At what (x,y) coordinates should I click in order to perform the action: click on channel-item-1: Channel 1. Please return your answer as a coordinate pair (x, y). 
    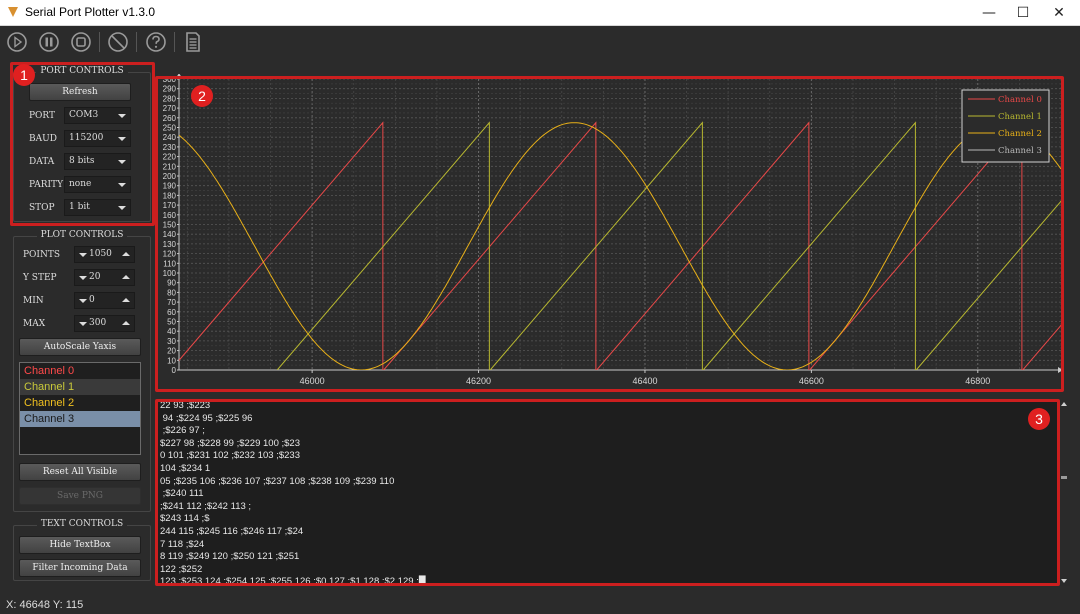
    Looking at the image, I should click on (80, 387).